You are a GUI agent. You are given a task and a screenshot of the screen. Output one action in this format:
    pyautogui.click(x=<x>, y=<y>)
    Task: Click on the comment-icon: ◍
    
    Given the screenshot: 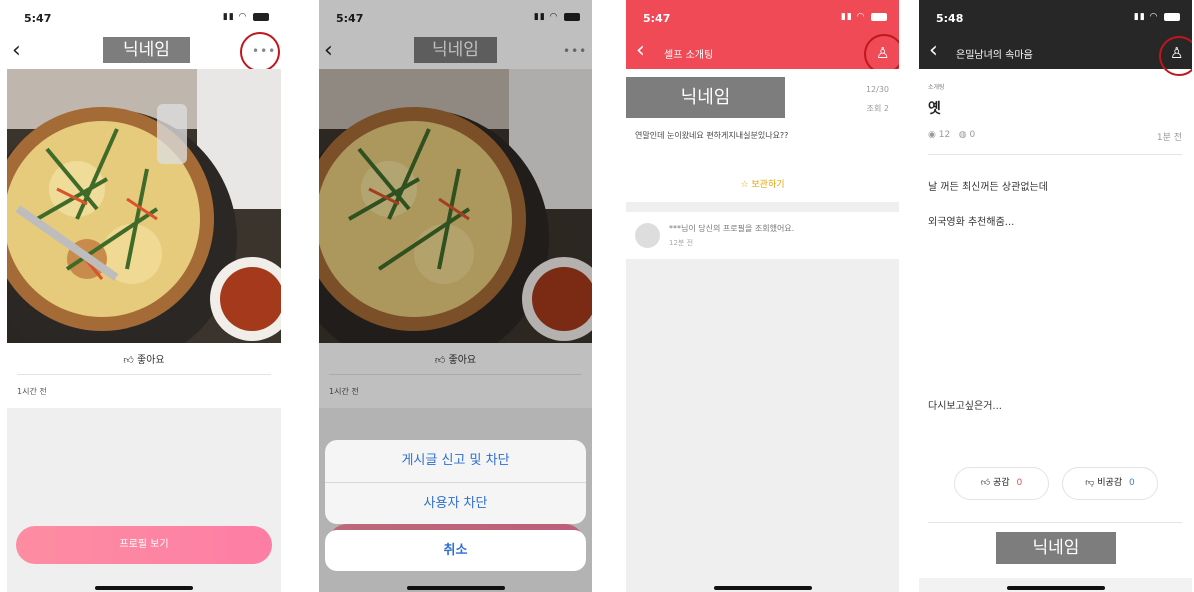 What is the action you would take?
    pyautogui.click(x=962, y=135)
    